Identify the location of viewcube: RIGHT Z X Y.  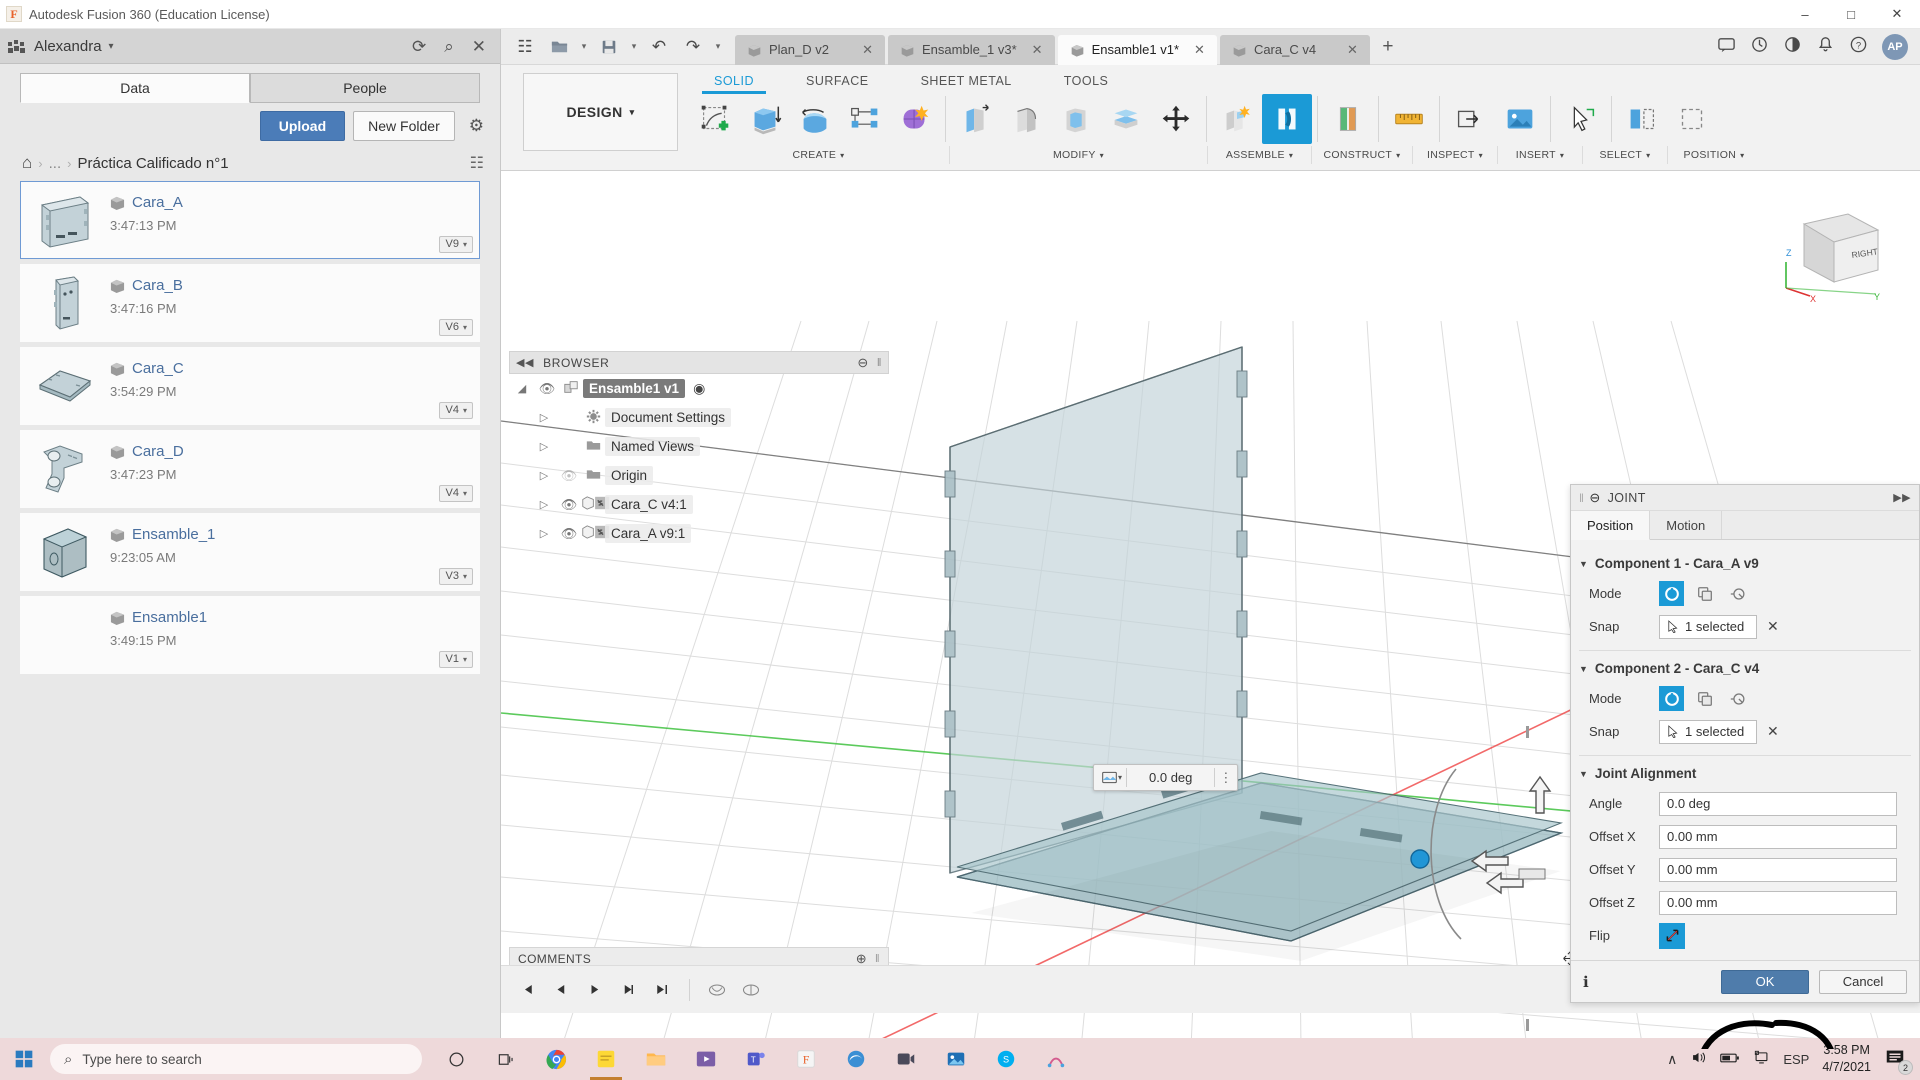
(1830, 251).